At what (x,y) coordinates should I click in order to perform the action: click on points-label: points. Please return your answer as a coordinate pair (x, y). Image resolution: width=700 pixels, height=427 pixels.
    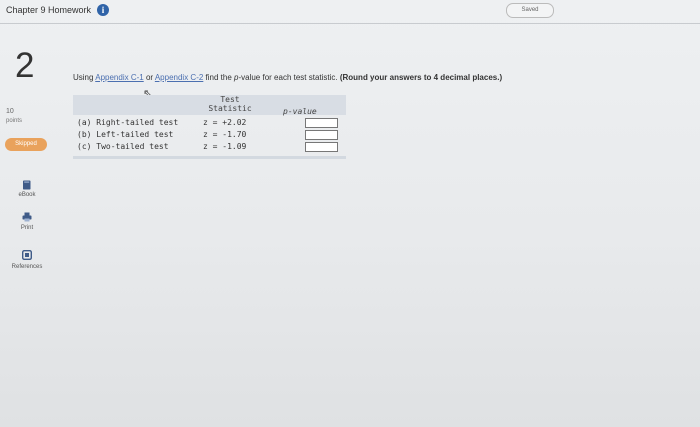
    Looking at the image, I should click on (14, 121).